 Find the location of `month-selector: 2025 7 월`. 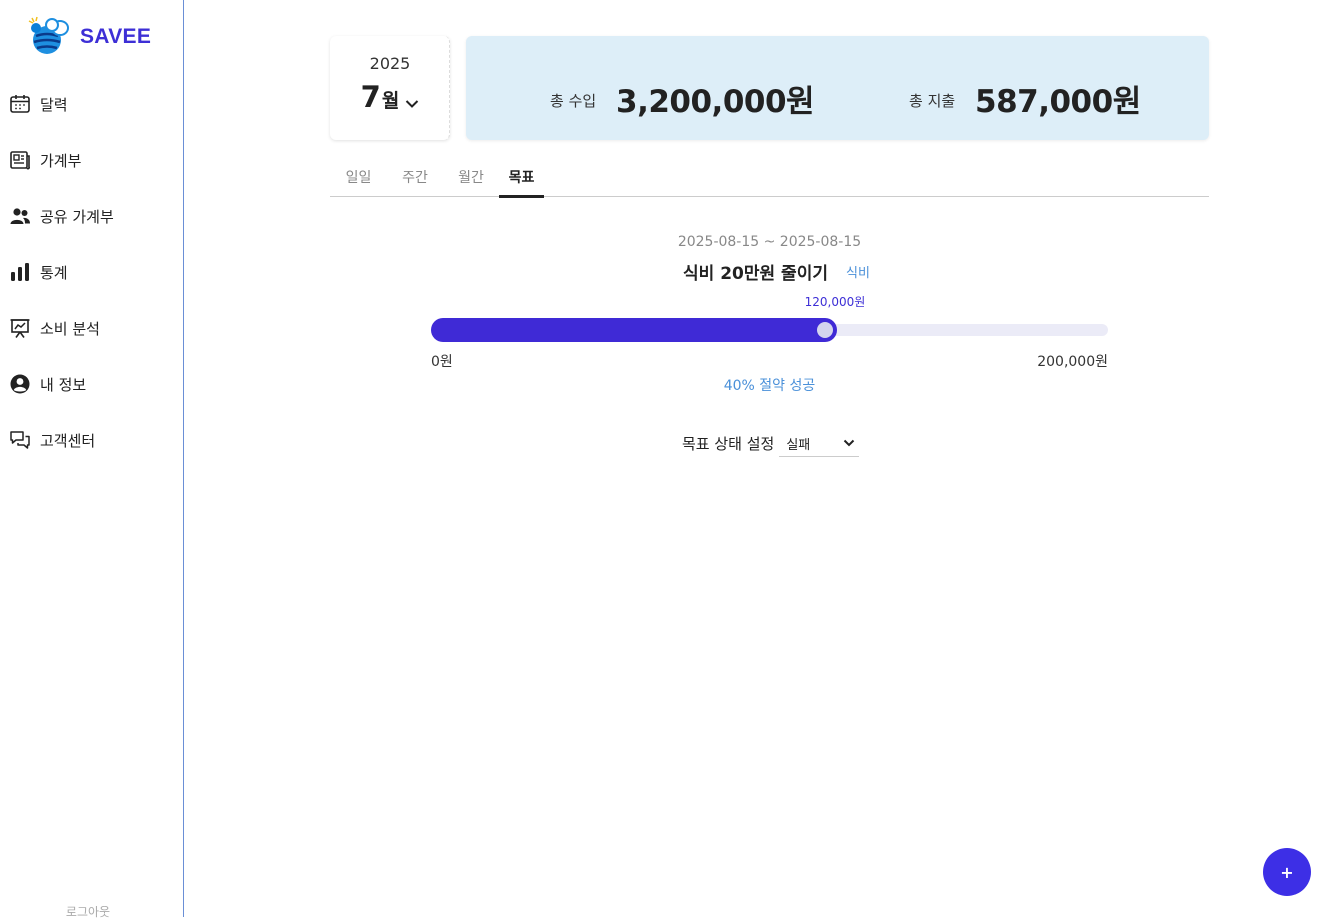

month-selector: 2025 7 월 is located at coordinates (390, 88).